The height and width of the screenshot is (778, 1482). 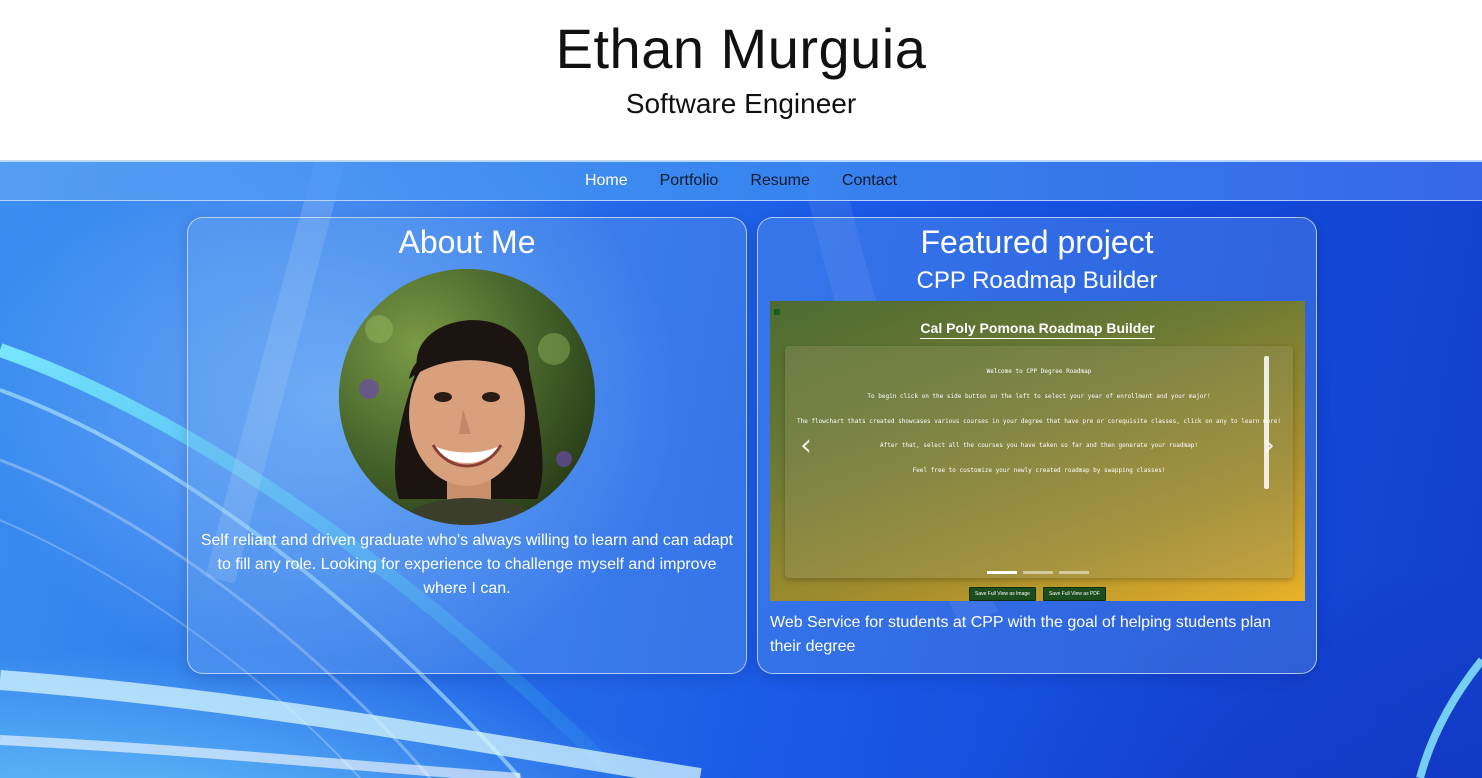 I want to click on nav-item-contact: Contact, so click(x=869, y=181).